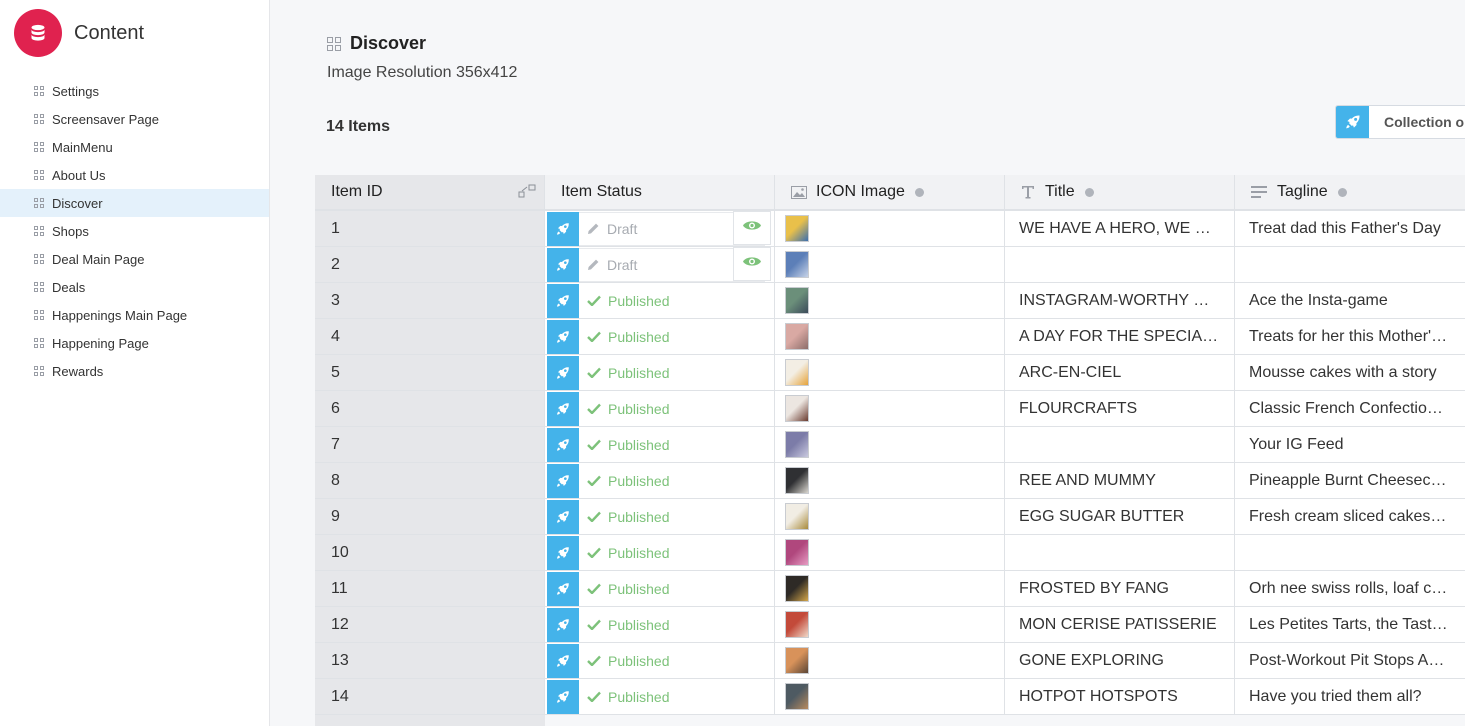  What do you see at coordinates (1120, 372) in the screenshot?
I see `title-cell: ARC-EN-CIEL` at bounding box center [1120, 372].